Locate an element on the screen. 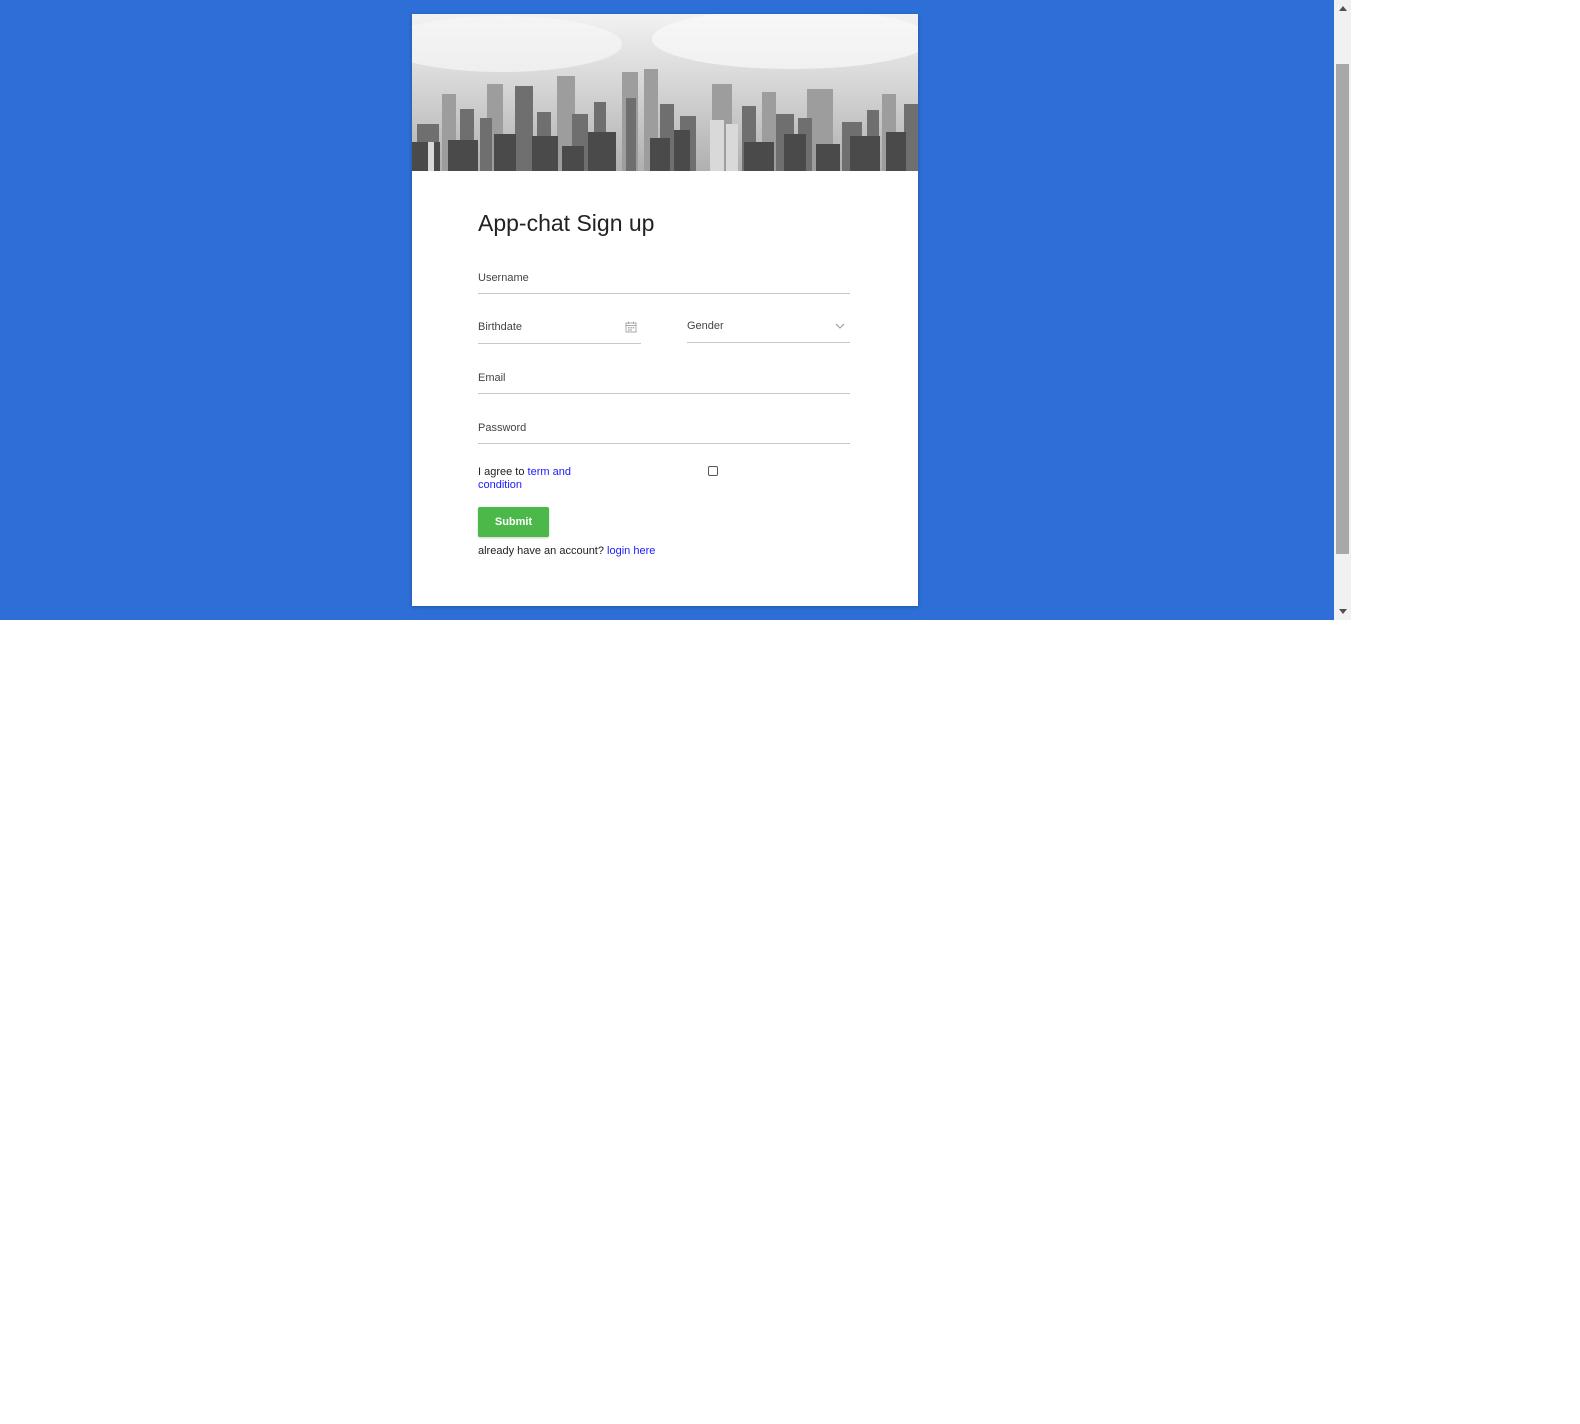  username-field is located at coordinates (664, 278).